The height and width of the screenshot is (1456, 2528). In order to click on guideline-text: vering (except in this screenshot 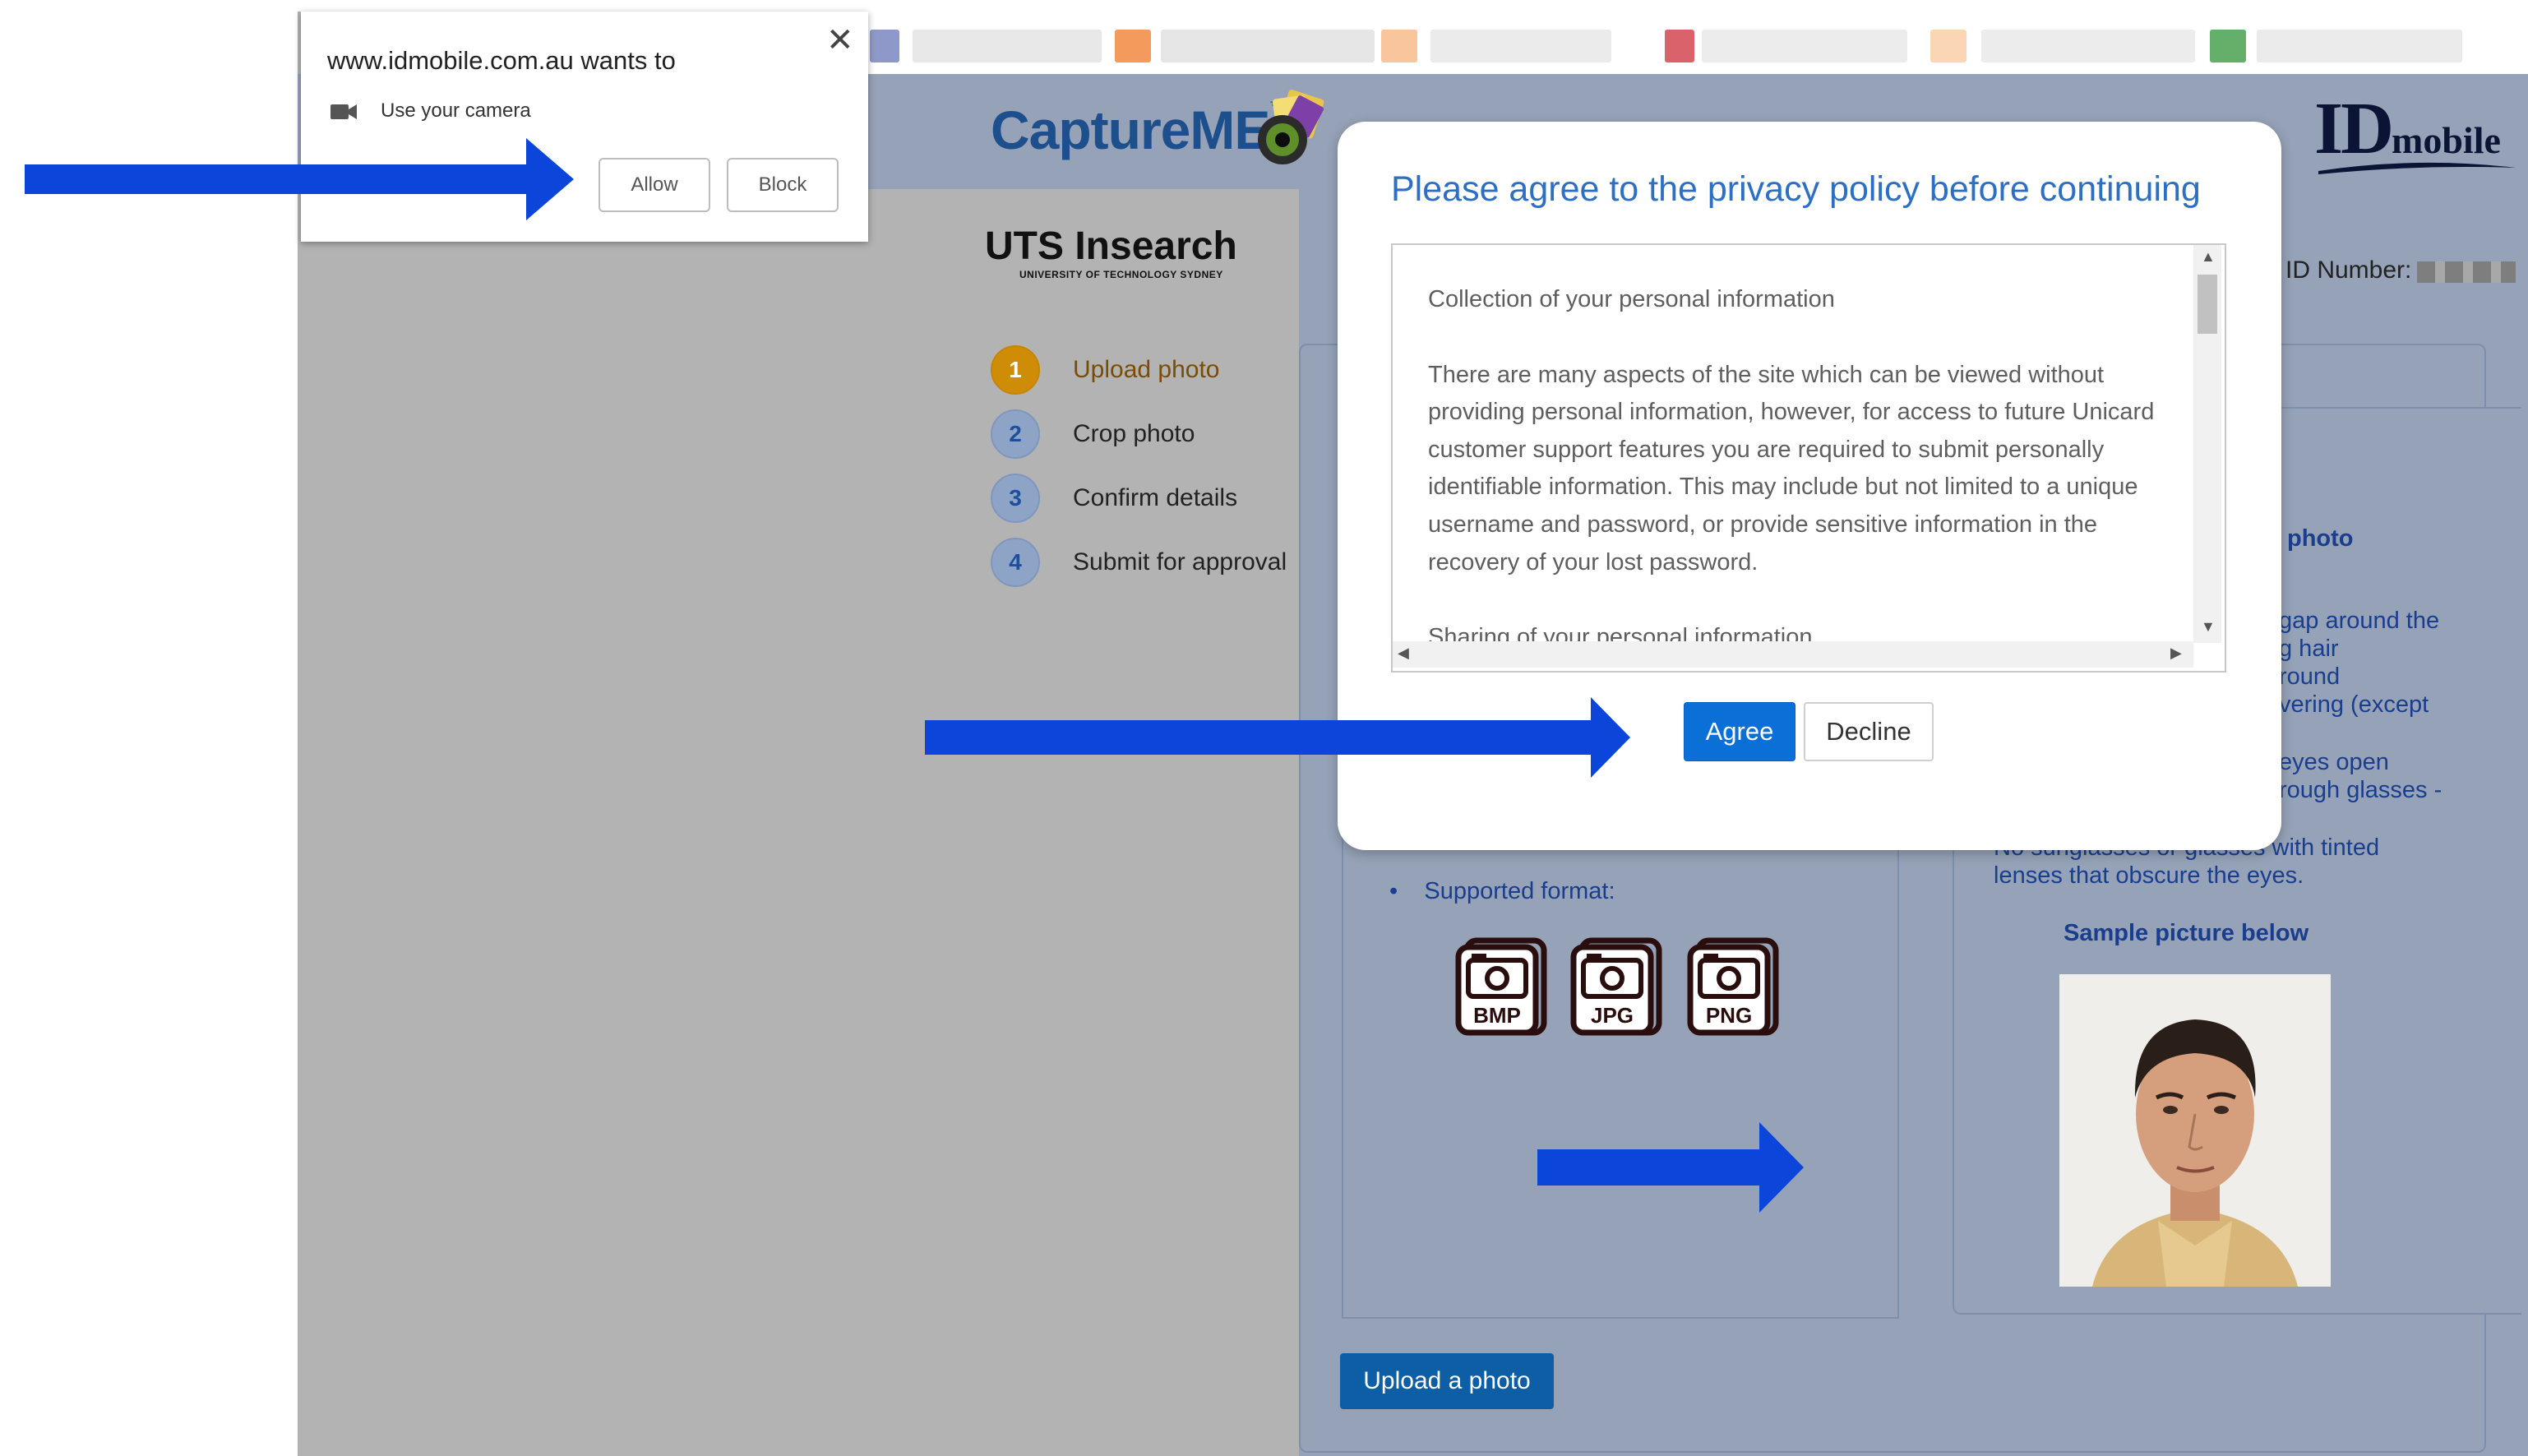, I will do `click(2354, 704)`.